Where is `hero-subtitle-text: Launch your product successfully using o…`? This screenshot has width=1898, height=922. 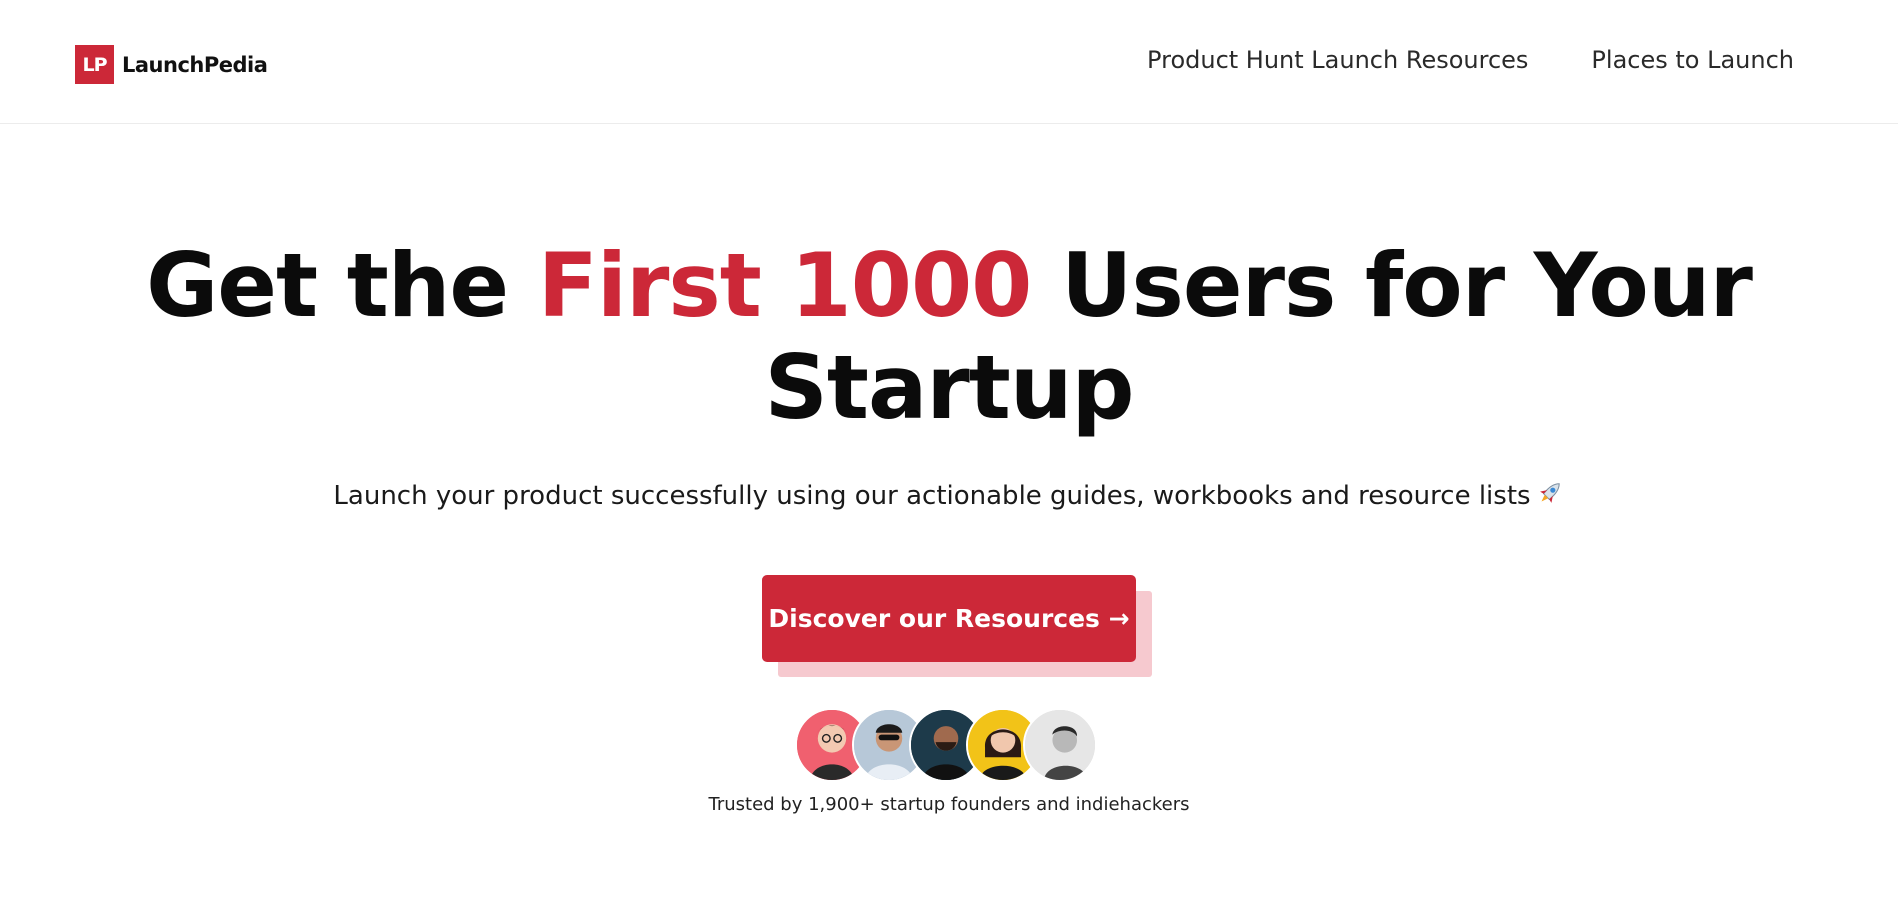
hero-subtitle-text: Launch your product successfully using o… is located at coordinates (932, 496).